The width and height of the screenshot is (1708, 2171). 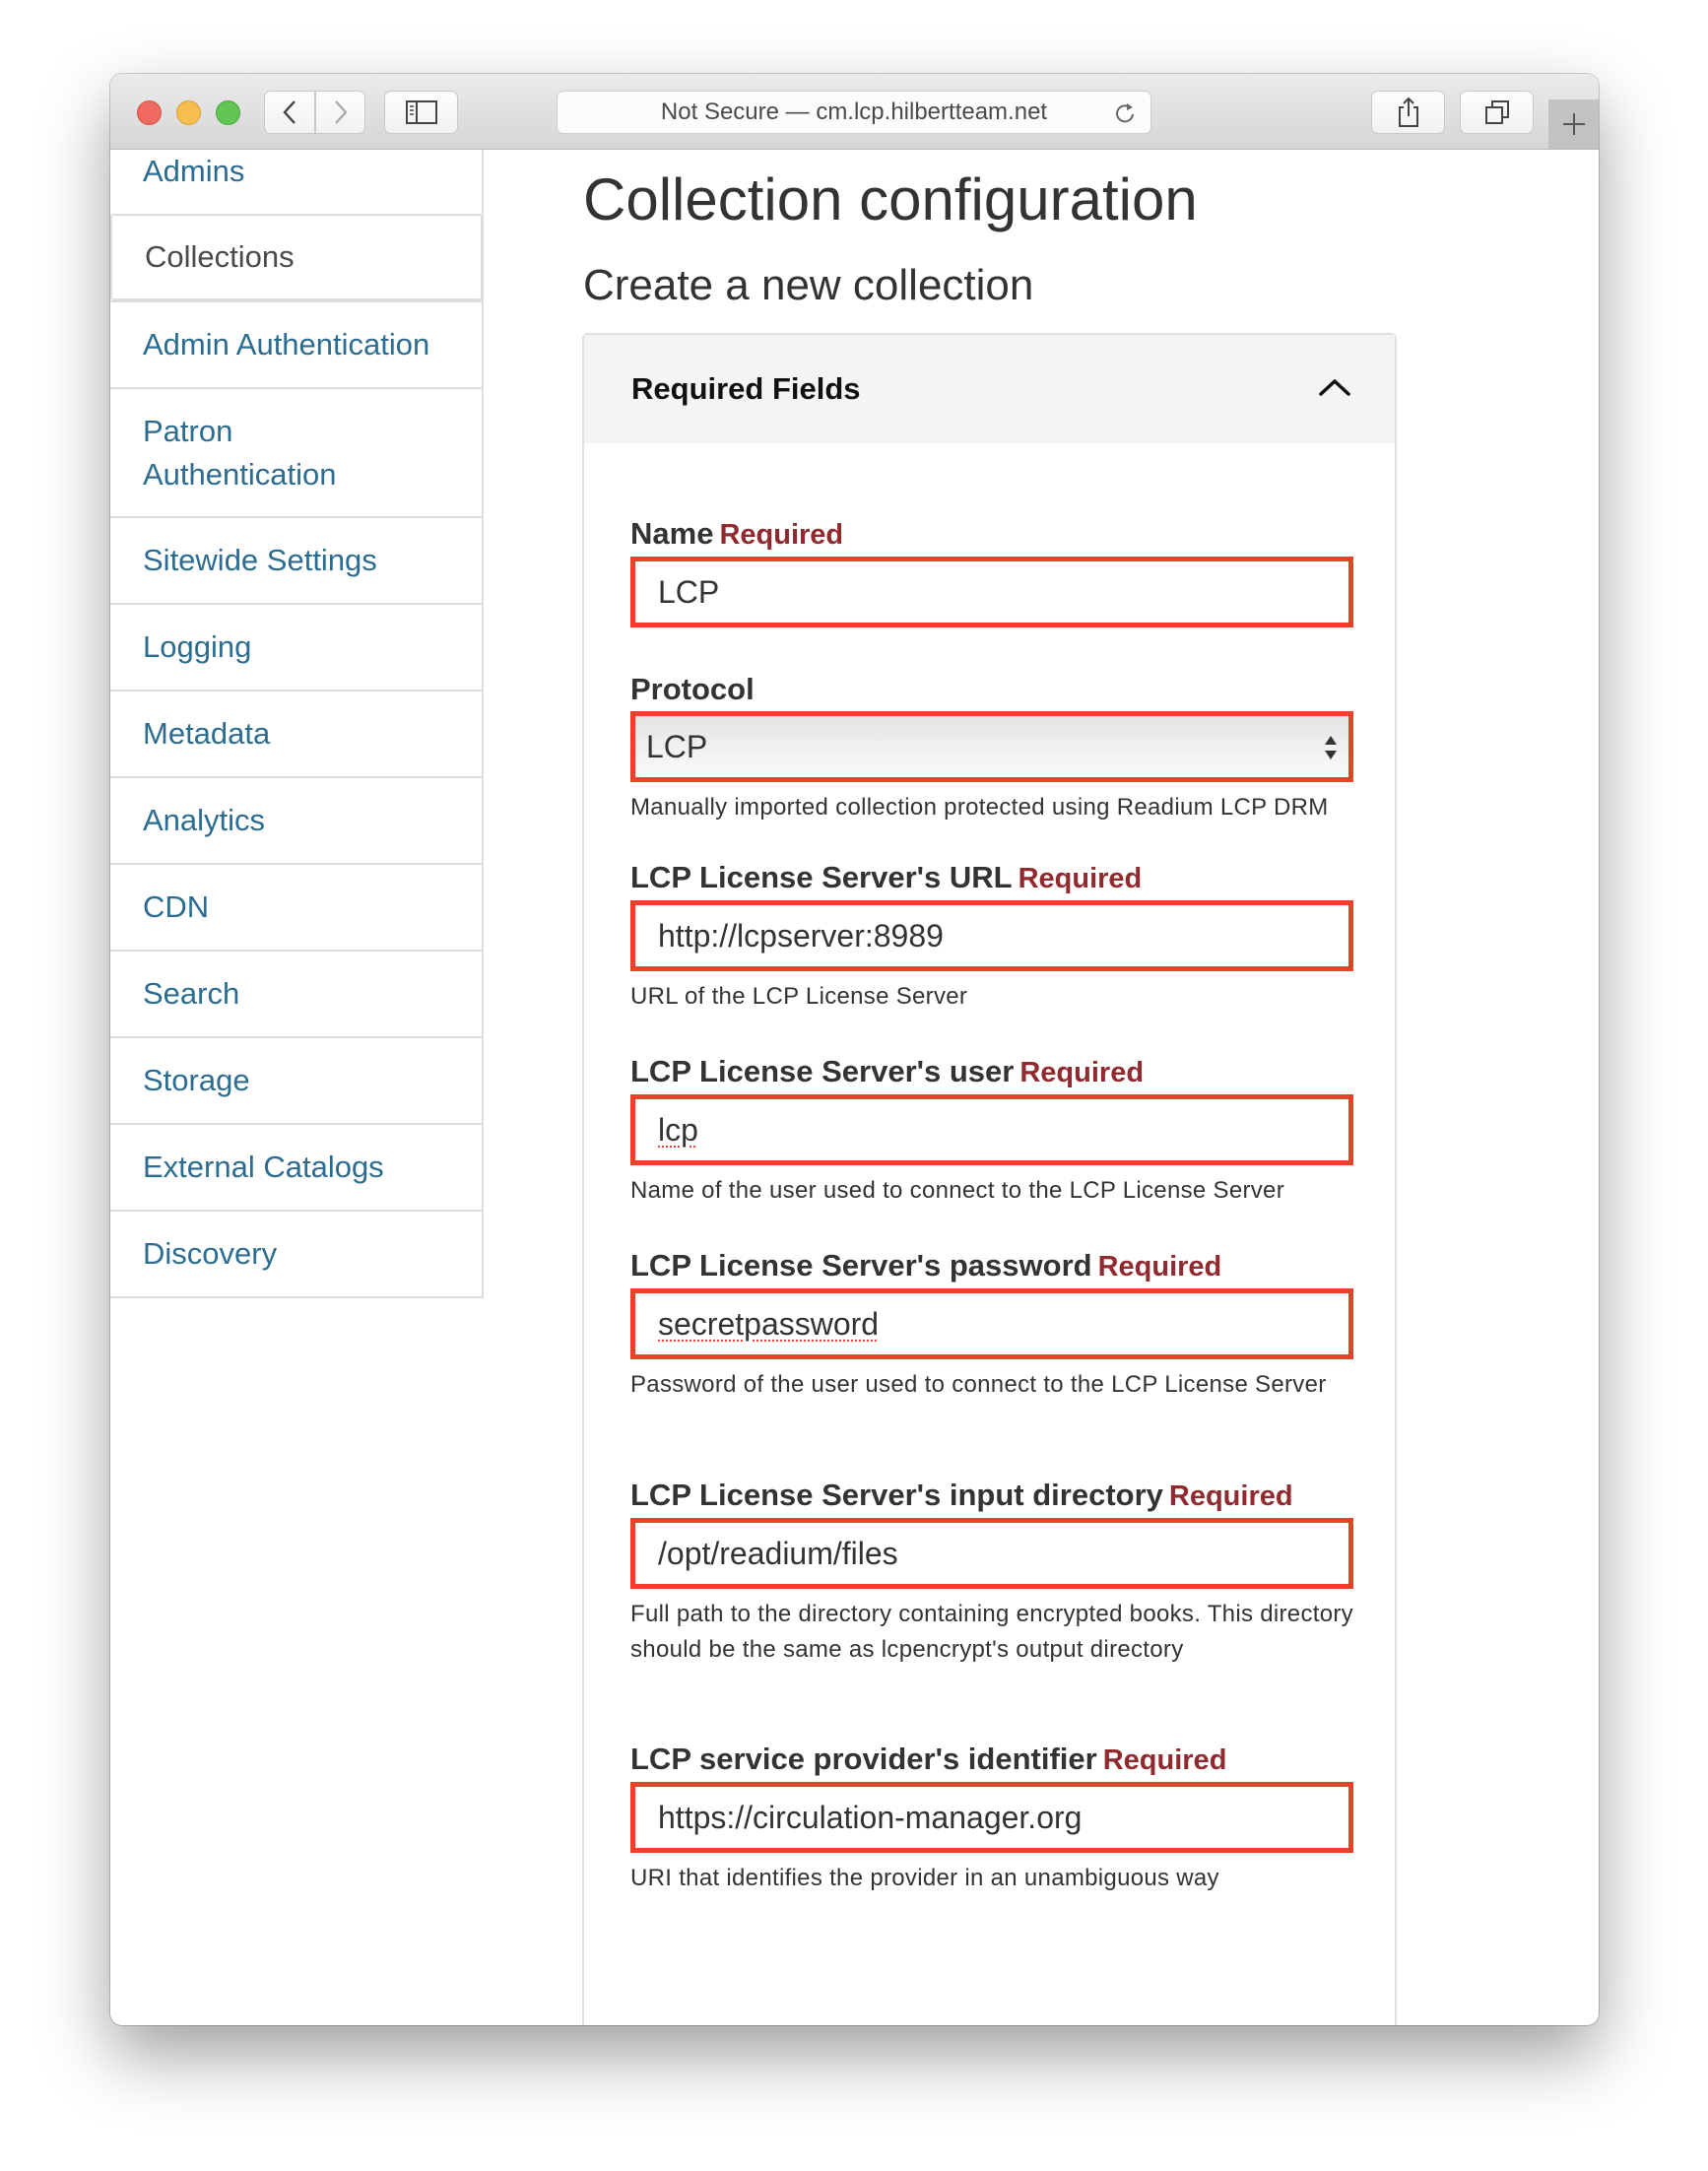 I want to click on title-bar: Not Secure — cm.lcp.hilbertteam.net, so click(x=854, y=112).